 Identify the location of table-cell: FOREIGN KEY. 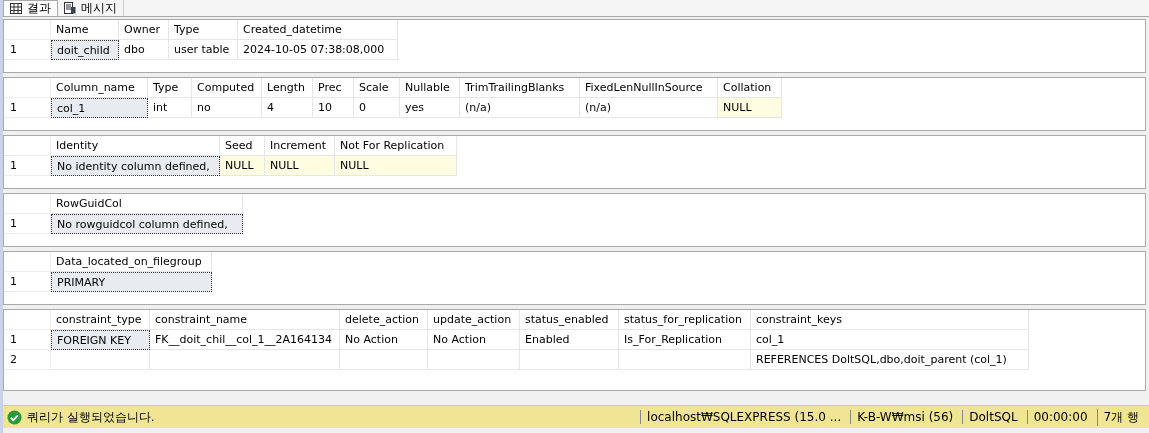
(100, 340).